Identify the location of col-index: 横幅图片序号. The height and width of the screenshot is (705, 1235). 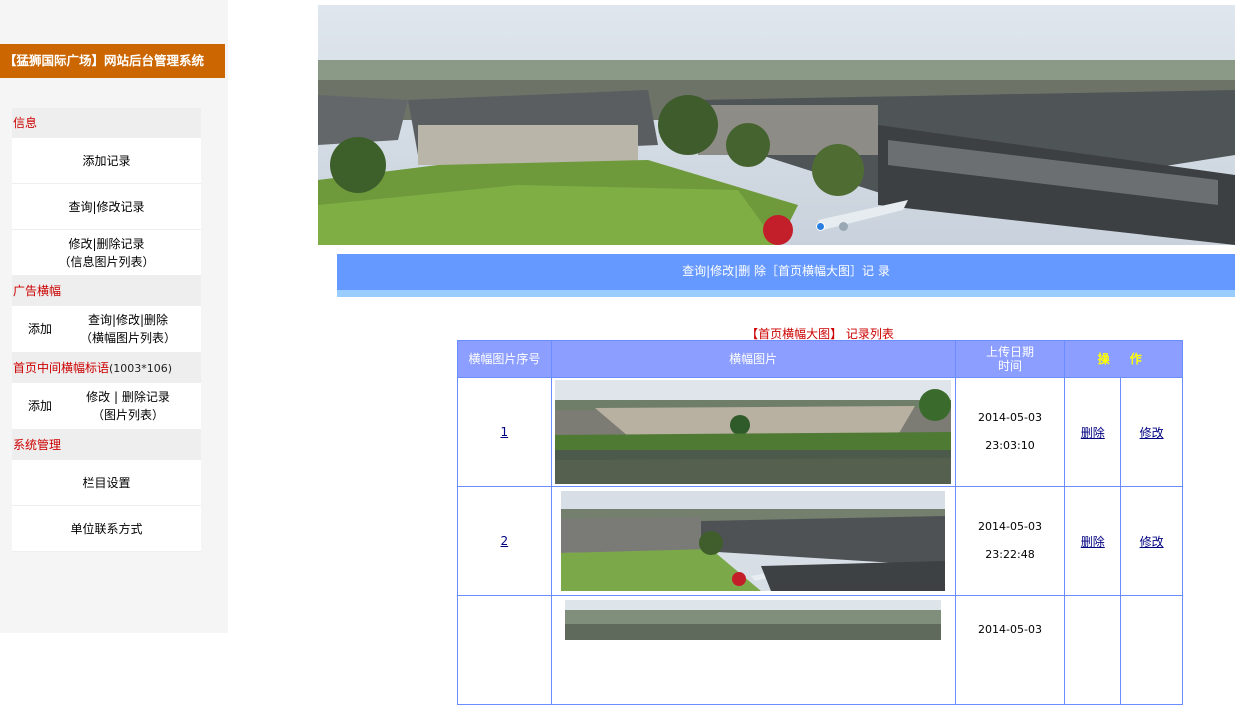
(504, 359).